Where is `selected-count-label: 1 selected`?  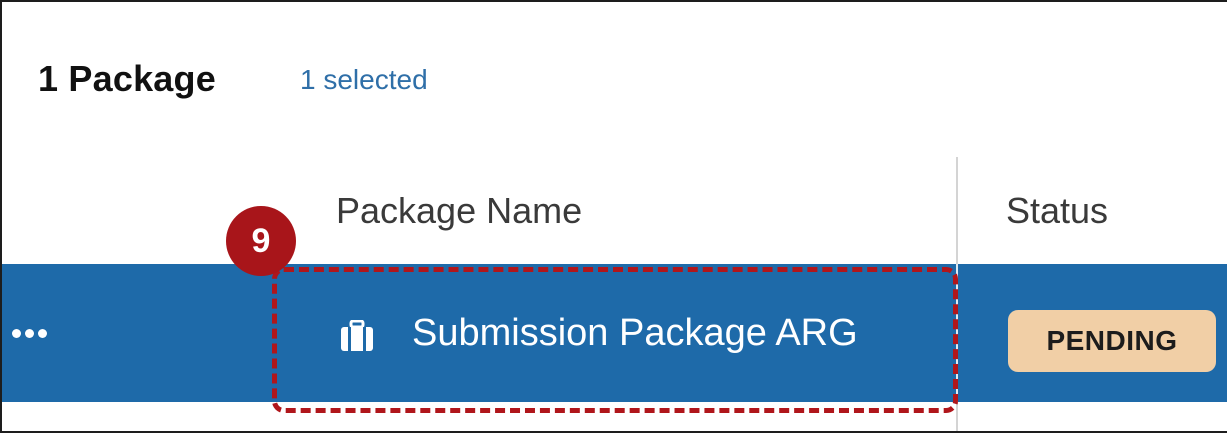 selected-count-label: 1 selected is located at coordinates (364, 79).